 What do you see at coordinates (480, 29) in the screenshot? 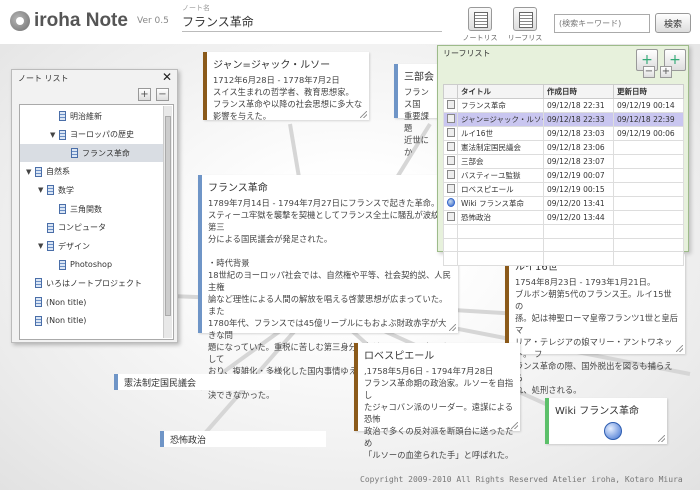
I see `note-list-button: ノートリスト` at bounding box center [480, 29].